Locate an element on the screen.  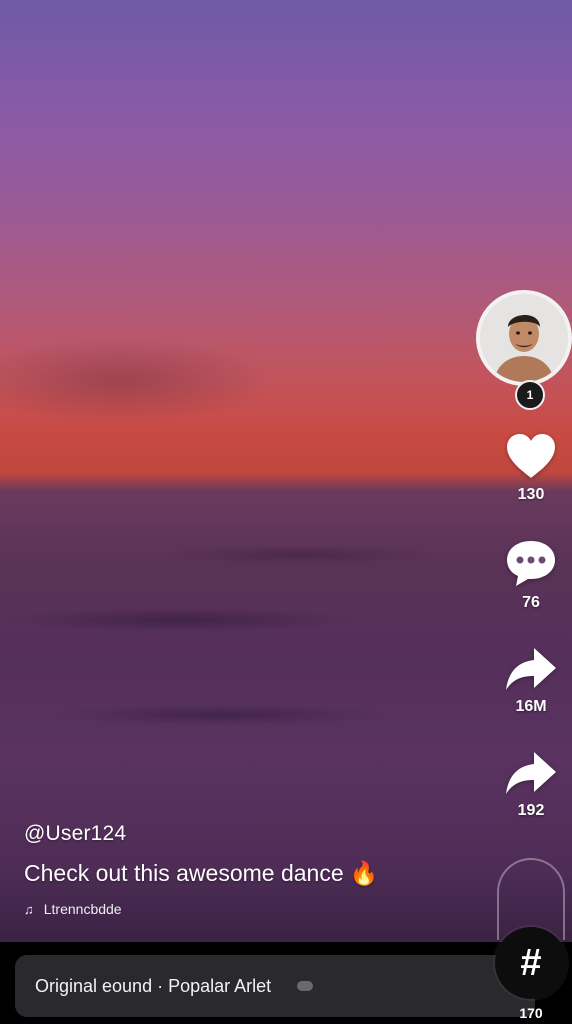
heart-icon is located at coordinates (531, 456).